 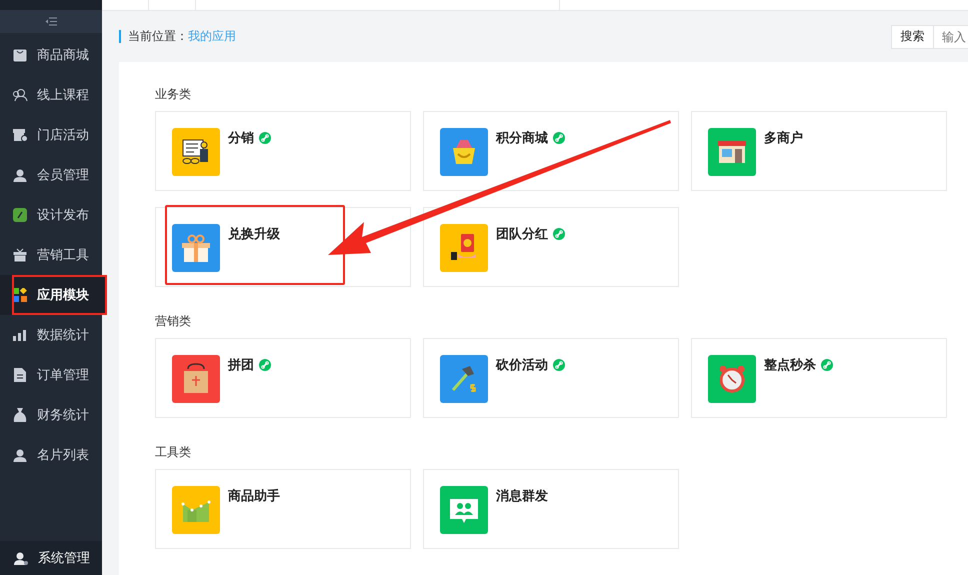 I want to click on app-card: 整点秒杀, so click(x=819, y=378).